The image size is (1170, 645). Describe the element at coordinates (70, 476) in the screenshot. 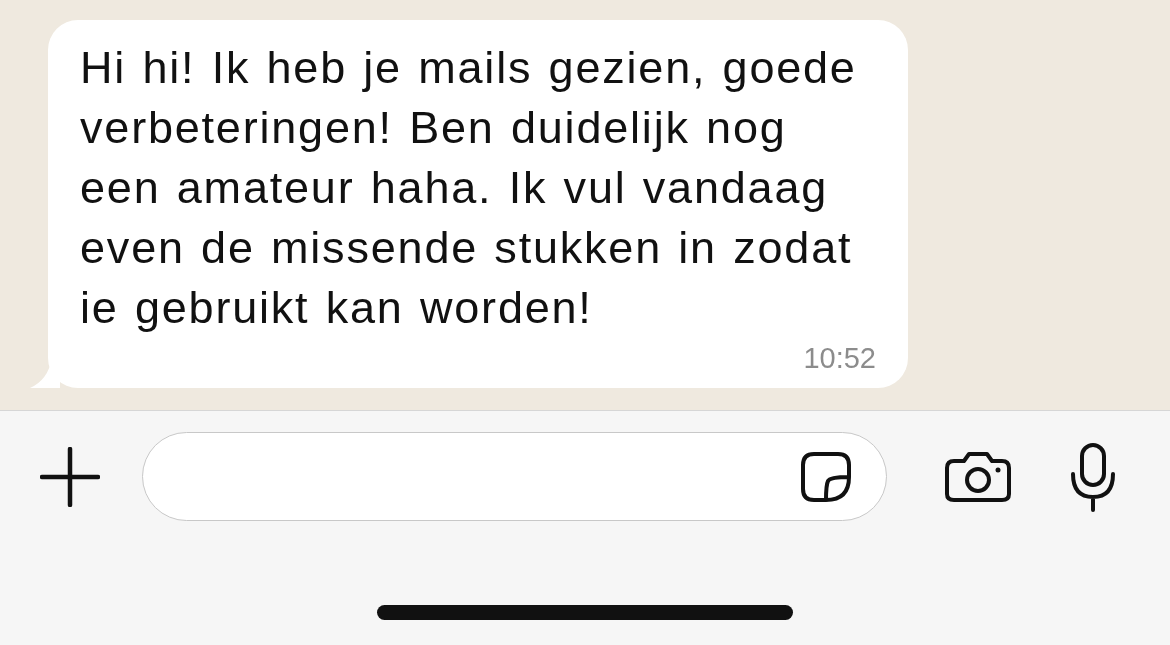

I see `add-icon` at that location.